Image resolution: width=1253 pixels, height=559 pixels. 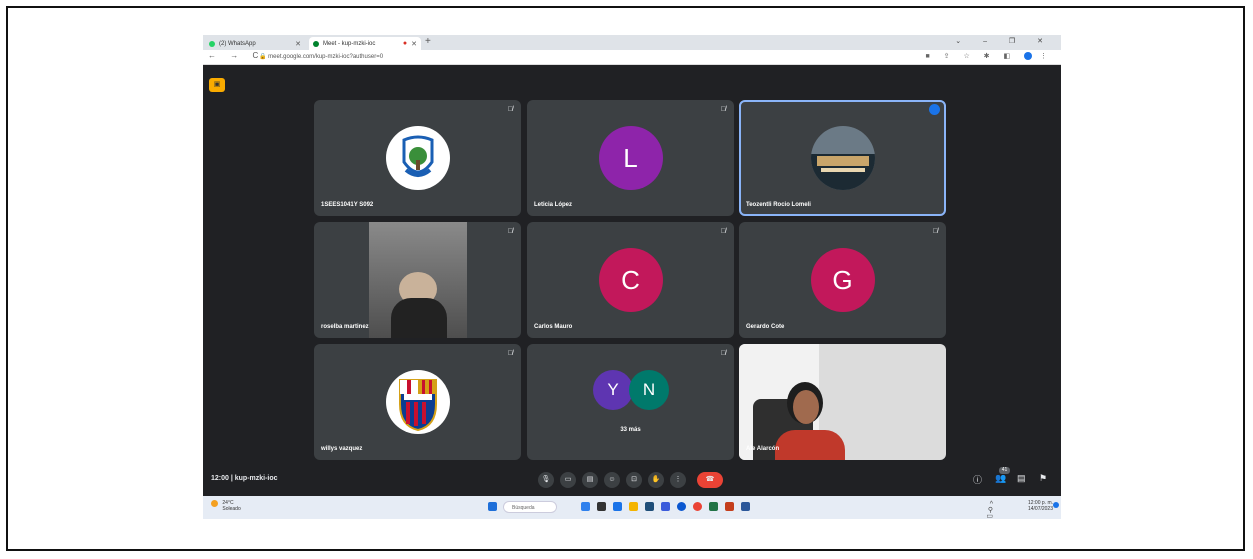 What do you see at coordinates (989, 56) in the screenshot?
I see `browser-toolbar-icons: ■ ⇪ ☆ ✱ ◧ ⋮` at bounding box center [989, 56].